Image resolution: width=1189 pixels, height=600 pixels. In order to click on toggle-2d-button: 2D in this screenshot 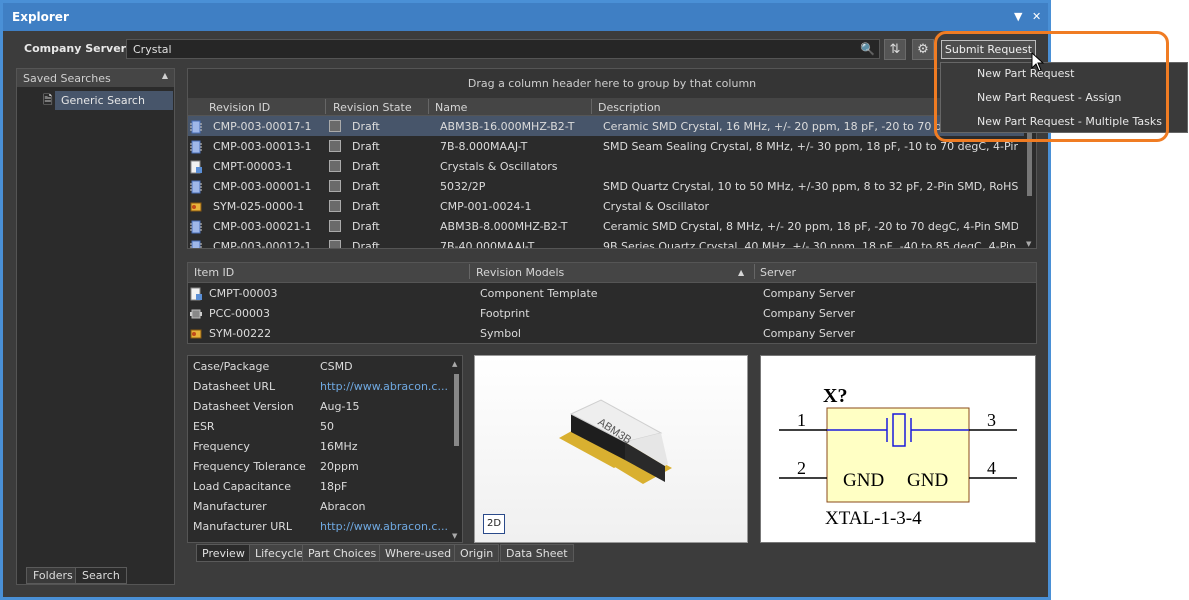, I will do `click(494, 524)`.